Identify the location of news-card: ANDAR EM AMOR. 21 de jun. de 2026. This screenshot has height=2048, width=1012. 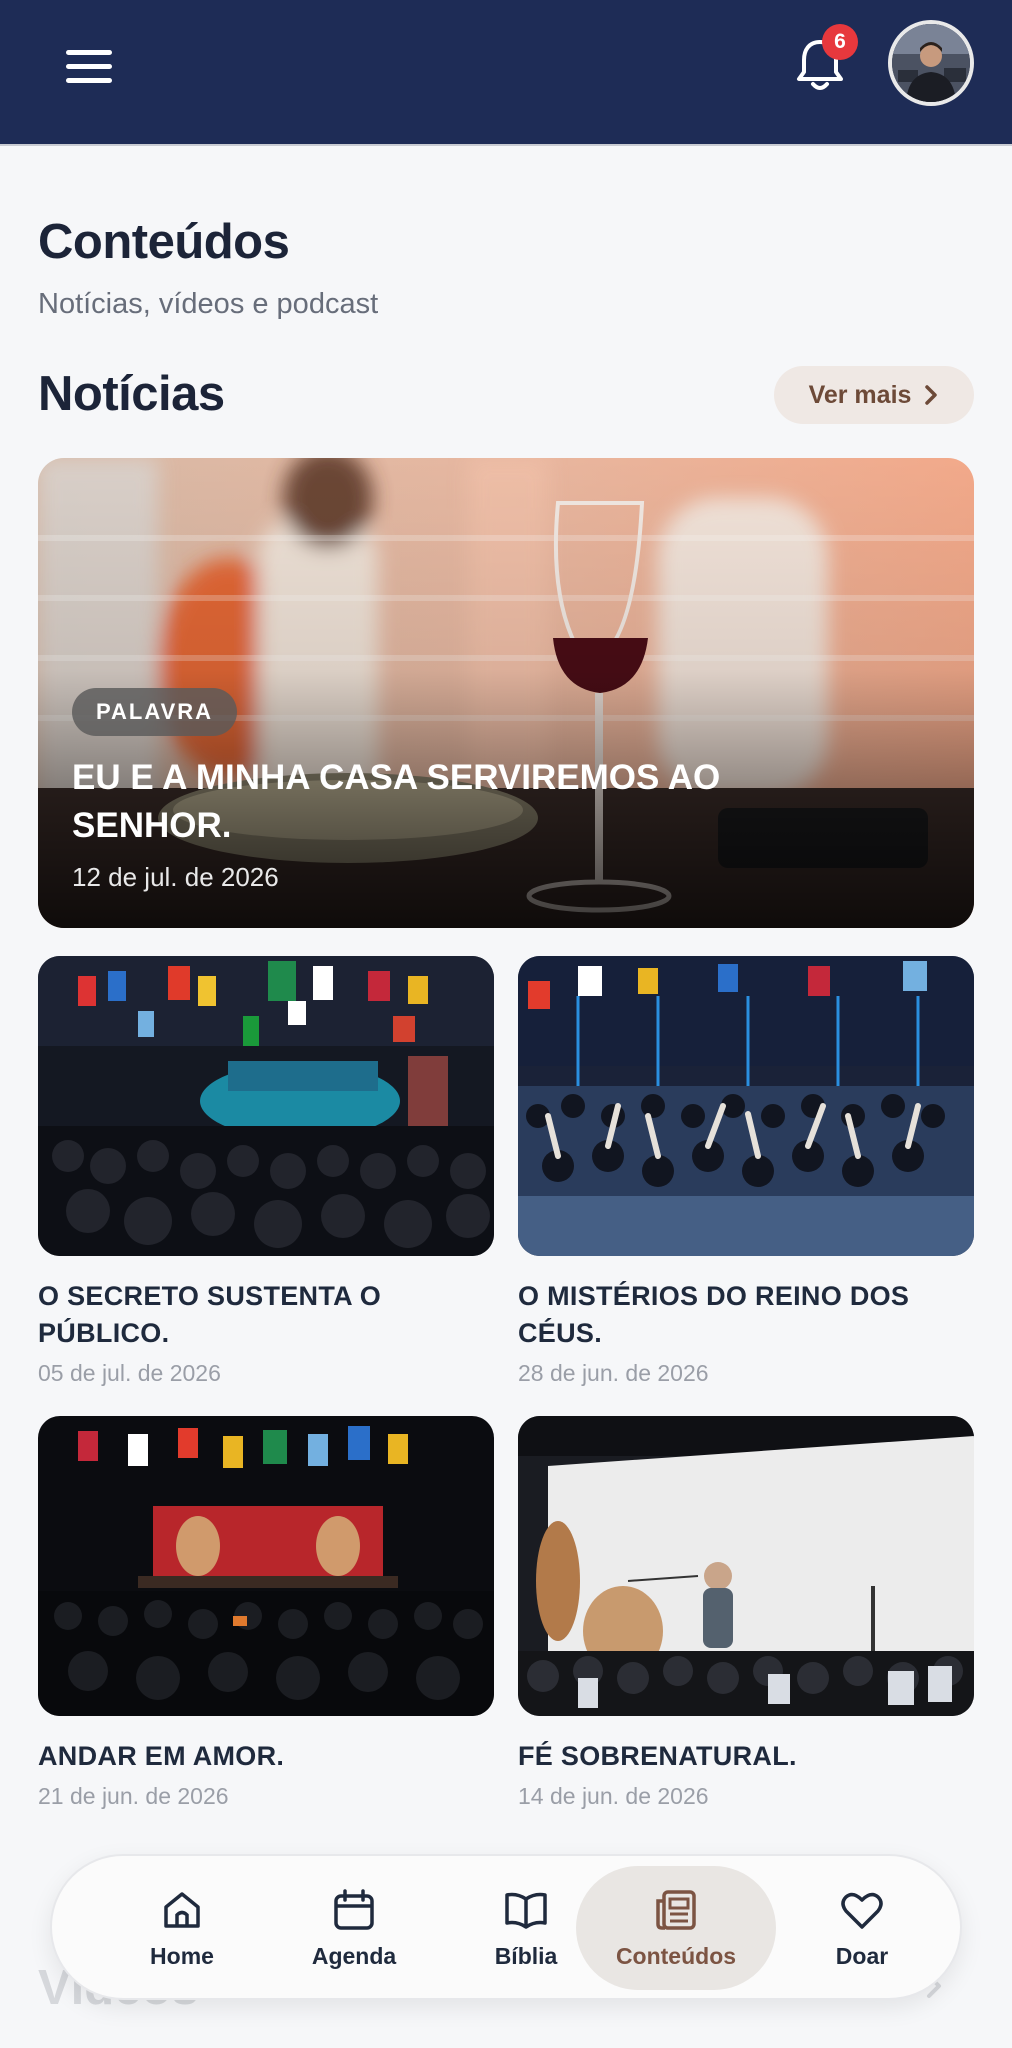
(266, 1613).